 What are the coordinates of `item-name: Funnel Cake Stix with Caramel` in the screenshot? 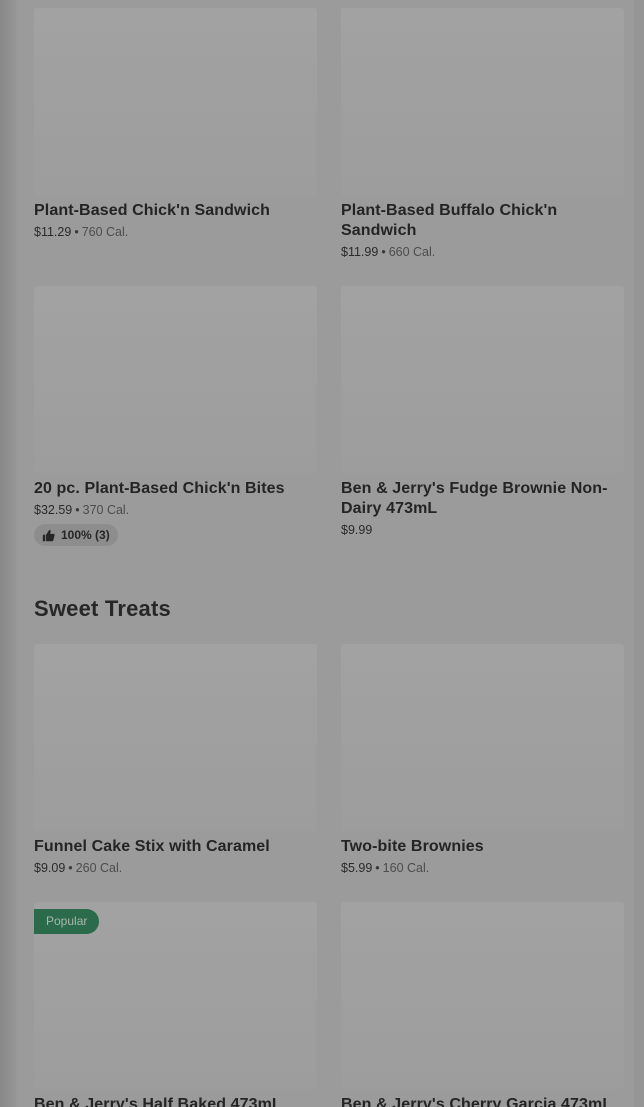 It's located at (152, 846).